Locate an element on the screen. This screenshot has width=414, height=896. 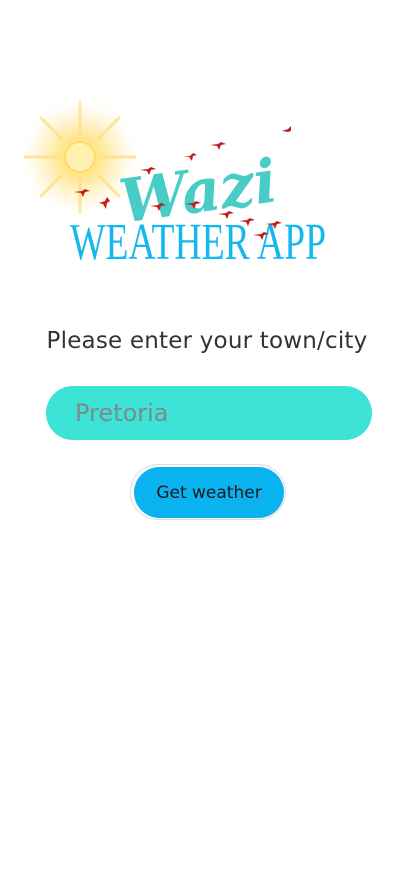
city-input is located at coordinates (209, 413).